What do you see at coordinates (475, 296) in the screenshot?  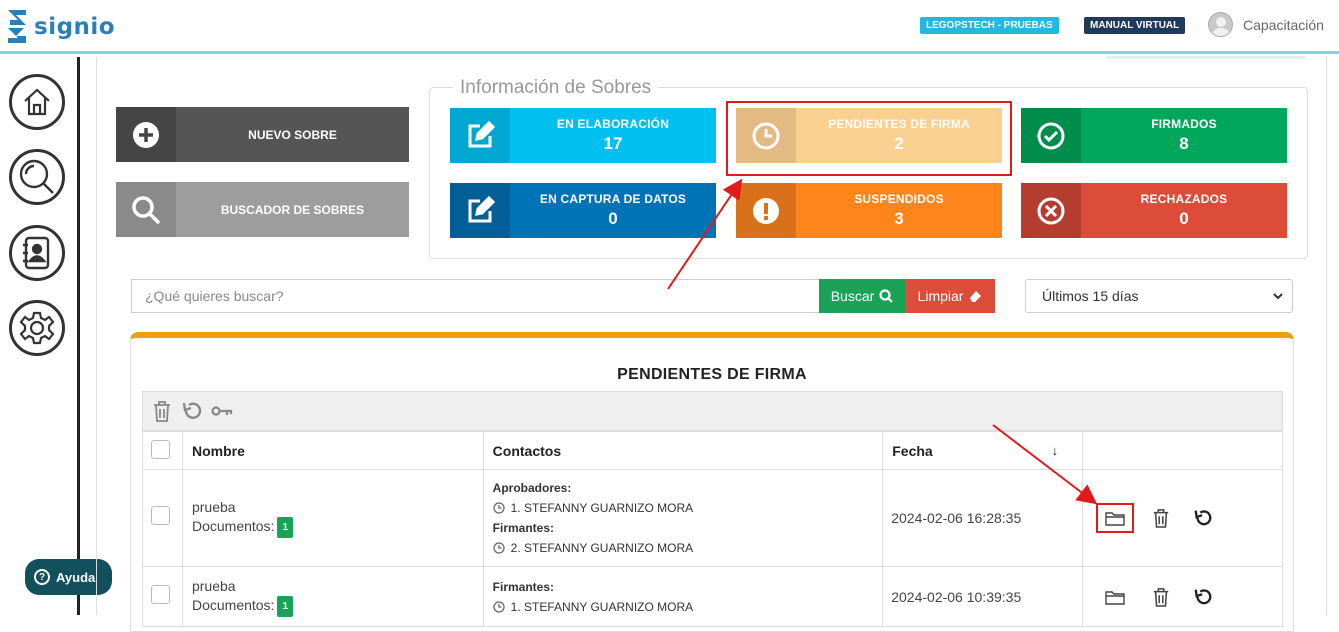 I see `search-input: ¿Qué quieres buscar?` at bounding box center [475, 296].